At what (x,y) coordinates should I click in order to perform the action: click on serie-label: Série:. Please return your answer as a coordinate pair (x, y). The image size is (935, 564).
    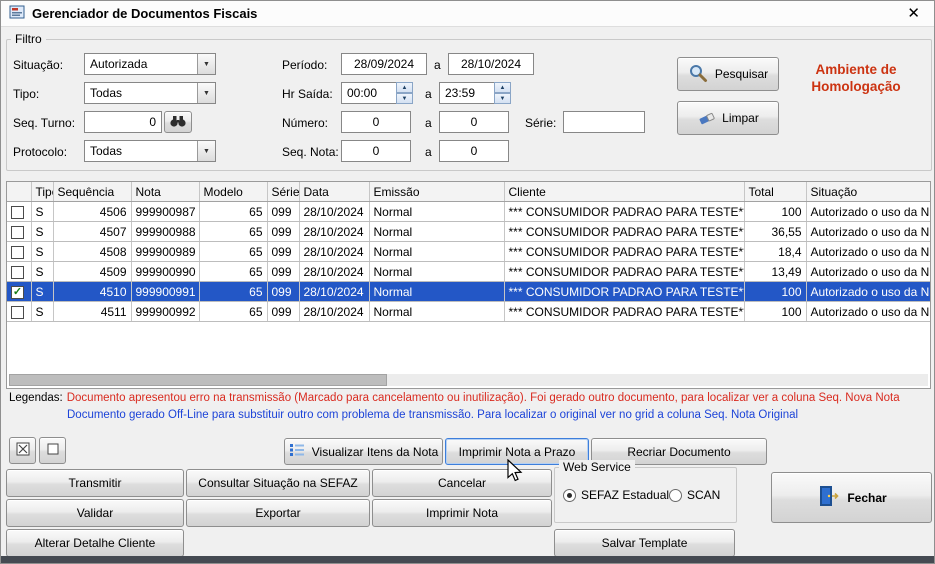
    Looking at the image, I should click on (541, 123).